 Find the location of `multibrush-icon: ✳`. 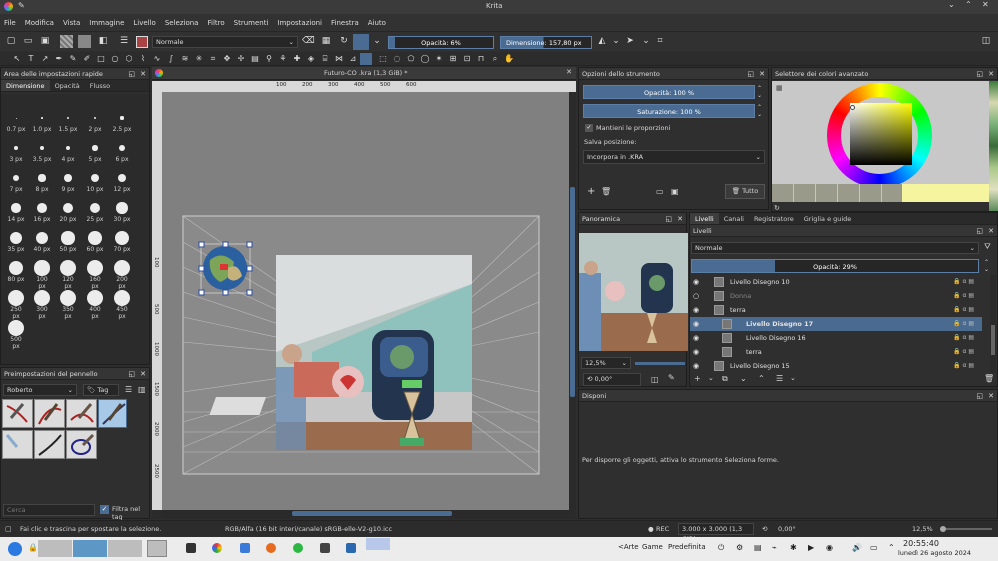

multibrush-icon: ✳ is located at coordinates (199, 59).